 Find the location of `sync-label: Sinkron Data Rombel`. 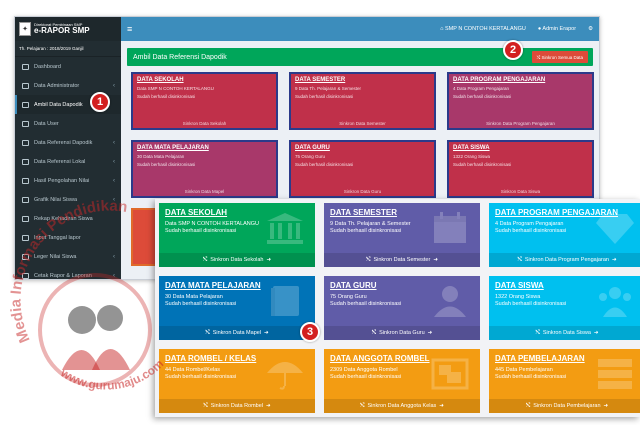

sync-label: Sinkron Data Rombel is located at coordinates (237, 406).